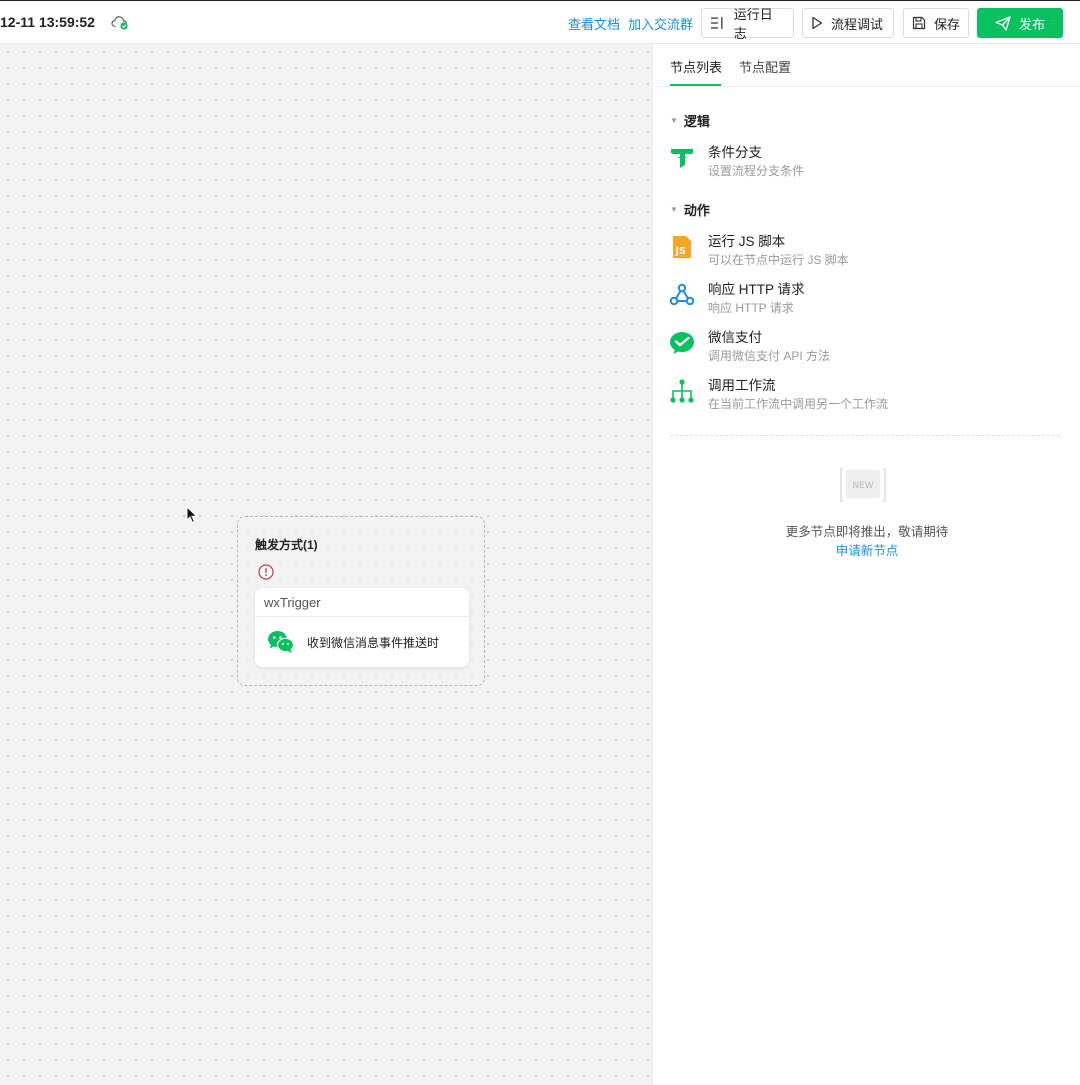 The height and width of the screenshot is (1085, 1080). Describe the element at coordinates (866, 300) in the screenshot. I see `node-item-http-response: 响应 HTTP 请求 响应 HTTP 请求` at that location.